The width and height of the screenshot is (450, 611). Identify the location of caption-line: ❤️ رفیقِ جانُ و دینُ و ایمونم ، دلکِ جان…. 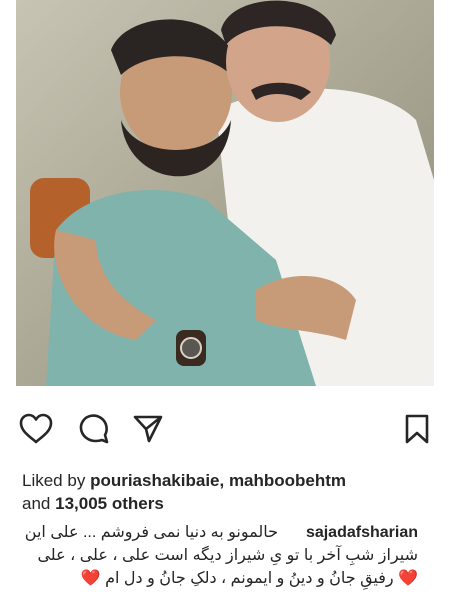
(249, 578).